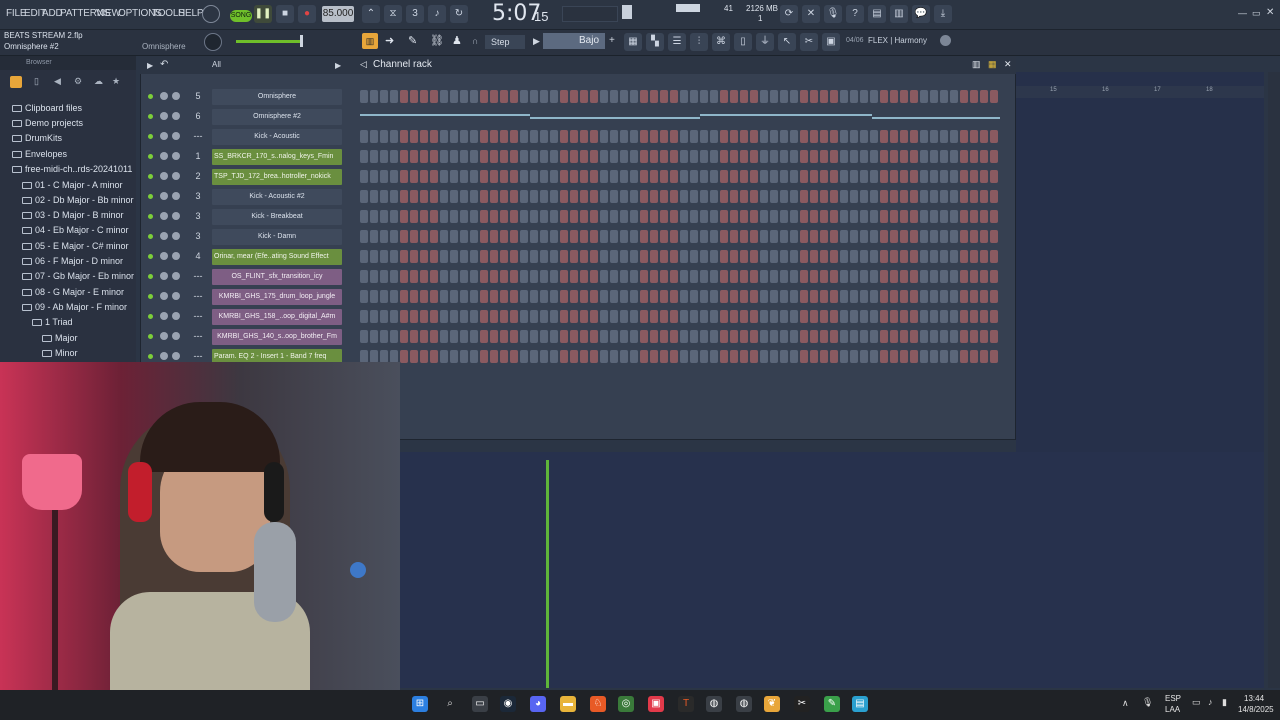  Describe the element at coordinates (176, 336) in the screenshot. I see `channel-volume-knob-icon` at that location.